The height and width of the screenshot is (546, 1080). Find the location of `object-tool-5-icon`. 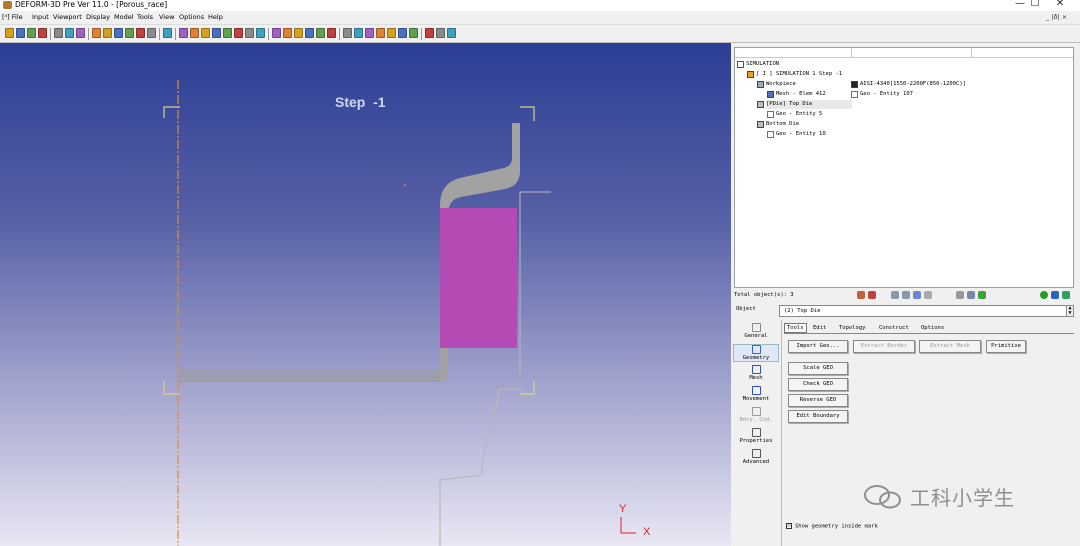

object-tool-5-icon is located at coordinates (960, 295).